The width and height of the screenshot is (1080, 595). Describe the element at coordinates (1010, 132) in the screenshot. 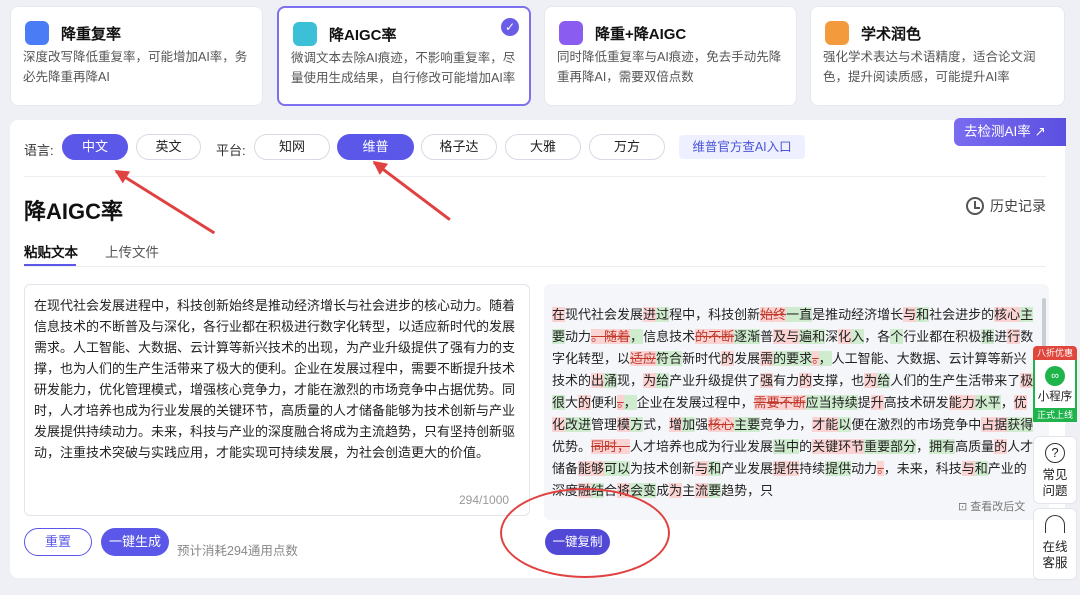

I see `detect-ai-button: 去检测AI率 ↗` at that location.